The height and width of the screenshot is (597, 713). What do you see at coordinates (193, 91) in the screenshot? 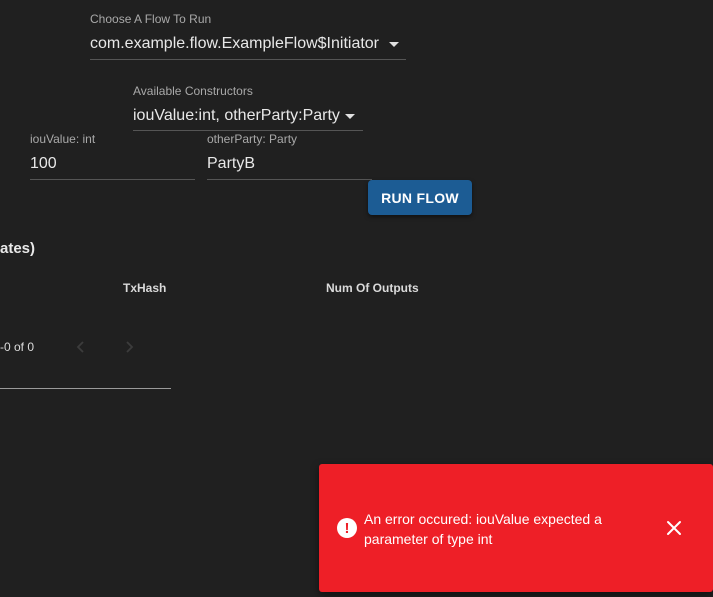
I see `constructor-select-label: Available Constructors` at bounding box center [193, 91].